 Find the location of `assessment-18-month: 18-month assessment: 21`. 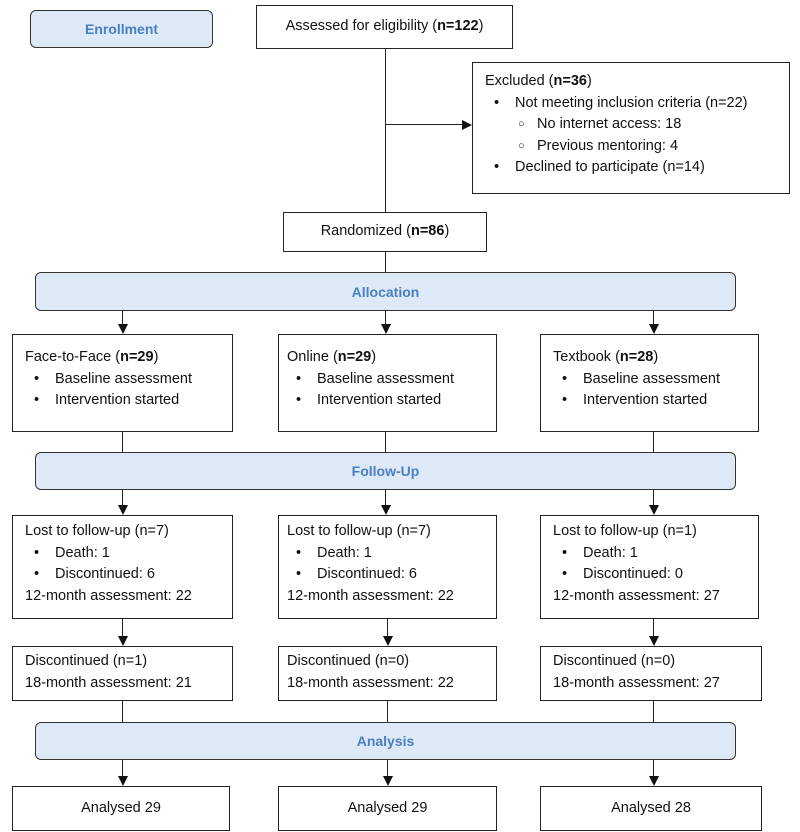

assessment-18-month: 18-month assessment: 21 is located at coordinates (108, 682).